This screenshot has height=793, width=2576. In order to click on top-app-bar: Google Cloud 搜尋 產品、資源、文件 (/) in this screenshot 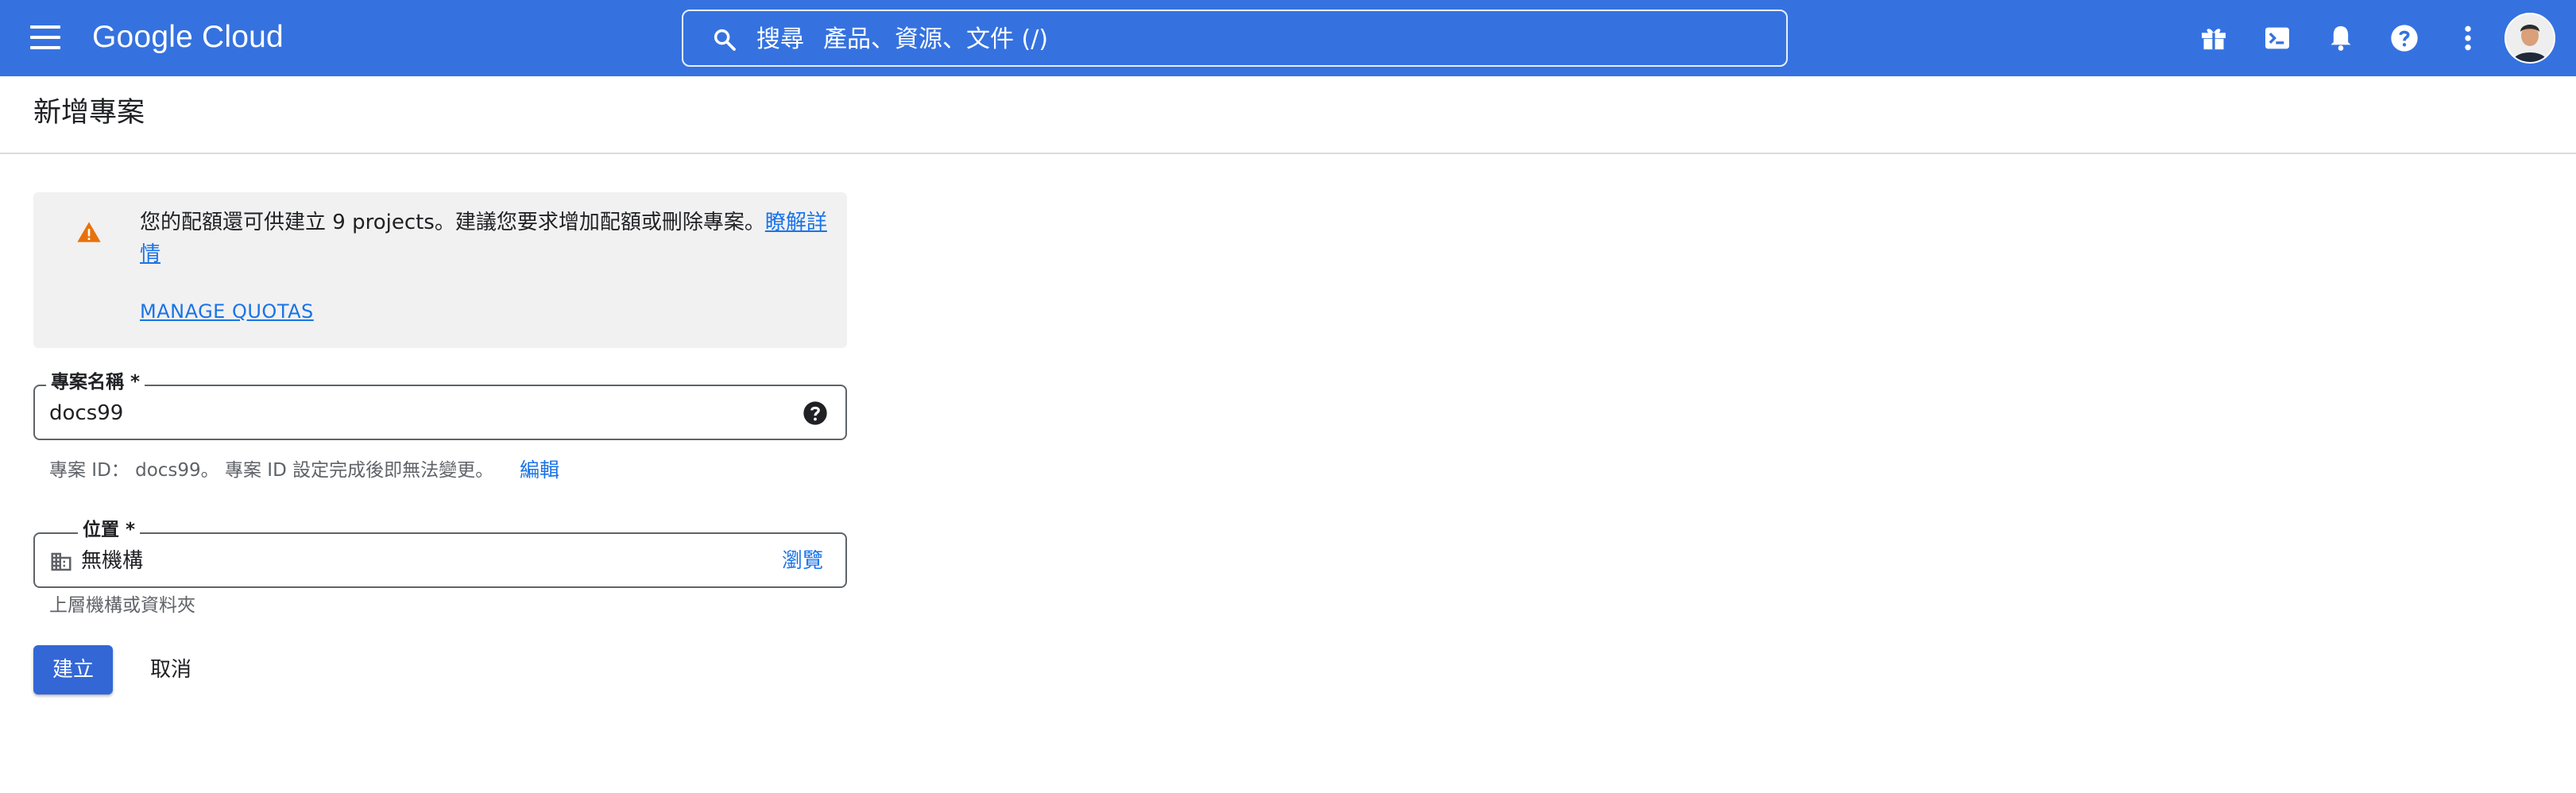, I will do `click(1288, 38)`.